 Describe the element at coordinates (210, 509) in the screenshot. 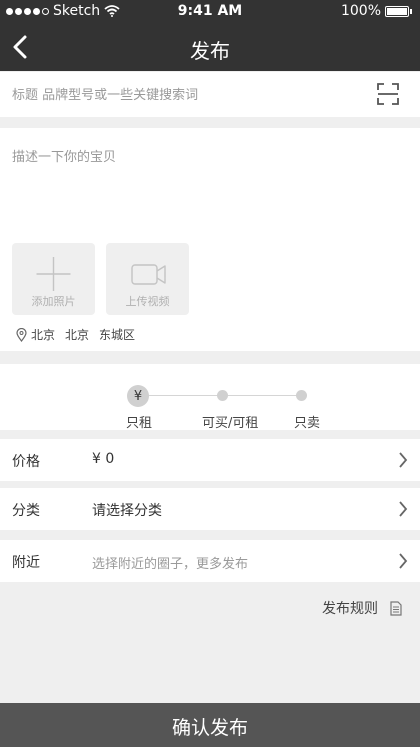

I see `category-row: 分类 请选择分类` at that location.